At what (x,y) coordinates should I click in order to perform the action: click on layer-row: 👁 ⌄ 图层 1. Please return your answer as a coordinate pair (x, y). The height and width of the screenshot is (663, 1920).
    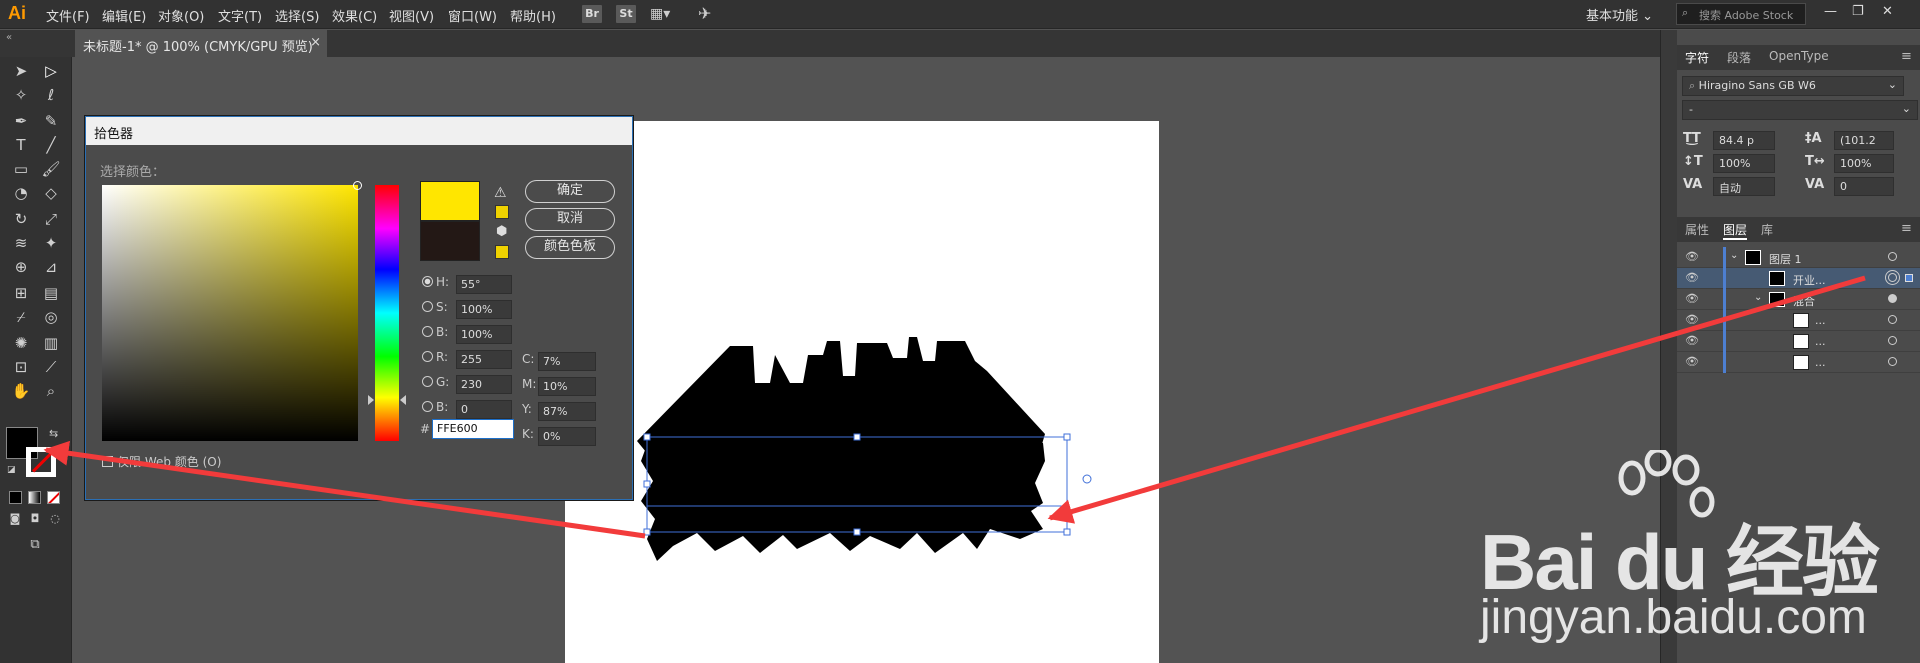
    Looking at the image, I should click on (1798, 257).